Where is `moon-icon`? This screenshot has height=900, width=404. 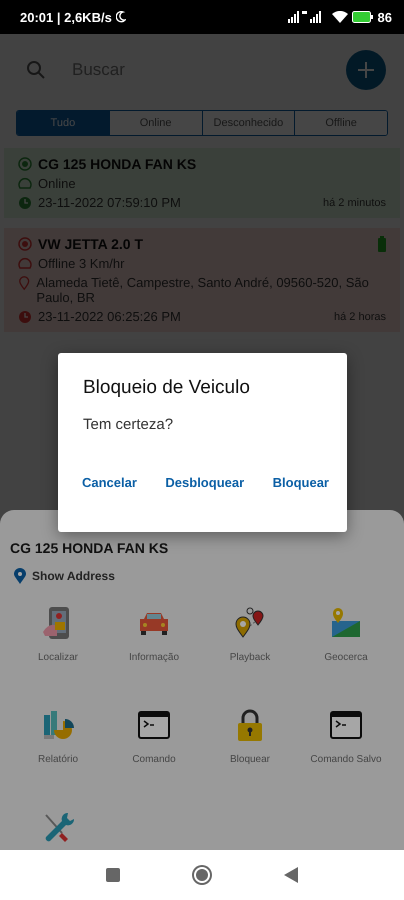 moon-icon is located at coordinates (121, 17).